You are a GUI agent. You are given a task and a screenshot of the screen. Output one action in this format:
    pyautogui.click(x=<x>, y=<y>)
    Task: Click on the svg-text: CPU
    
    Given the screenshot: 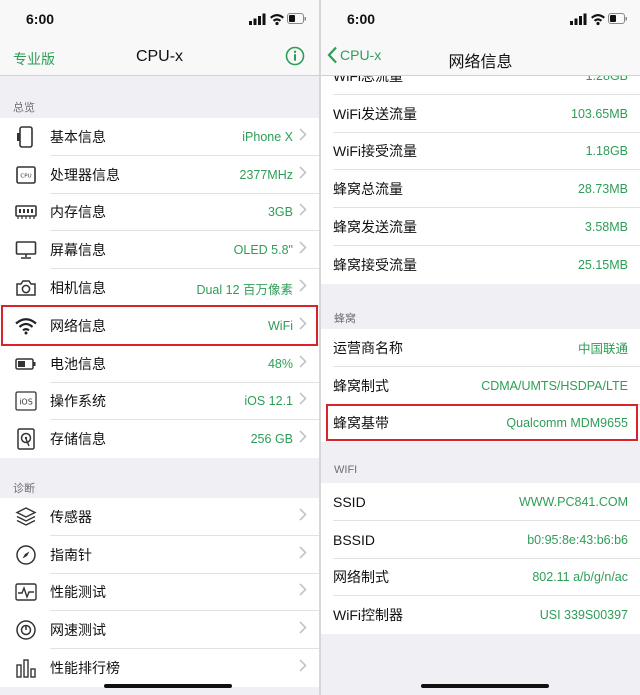 What is the action you would take?
    pyautogui.click(x=25, y=176)
    